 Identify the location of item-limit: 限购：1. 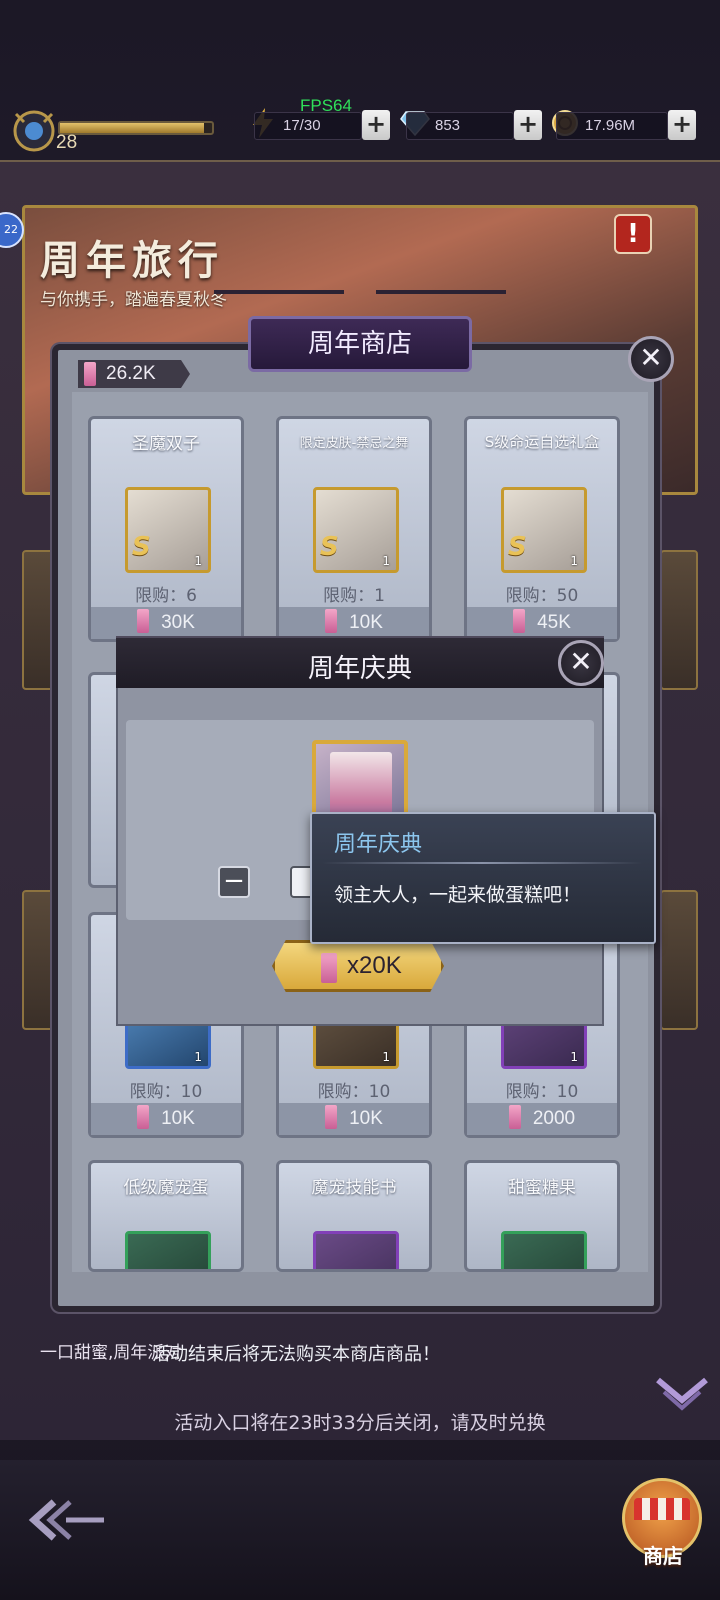
(354, 596).